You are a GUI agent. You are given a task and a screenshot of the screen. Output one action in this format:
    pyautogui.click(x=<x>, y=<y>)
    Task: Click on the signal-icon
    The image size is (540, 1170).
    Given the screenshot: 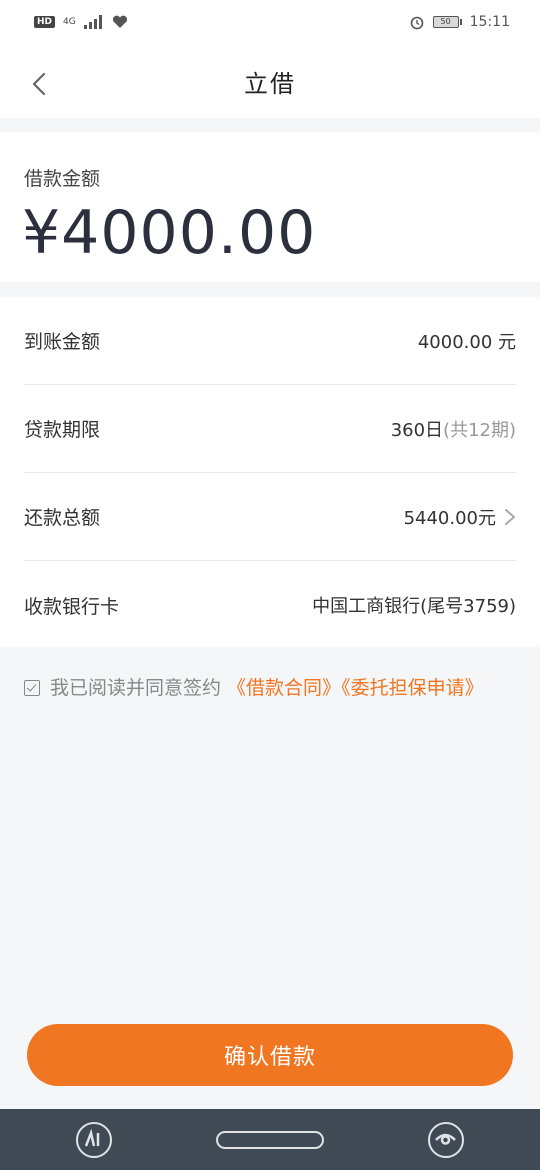 What is the action you would take?
    pyautogui.click(x=92, y=22)
    